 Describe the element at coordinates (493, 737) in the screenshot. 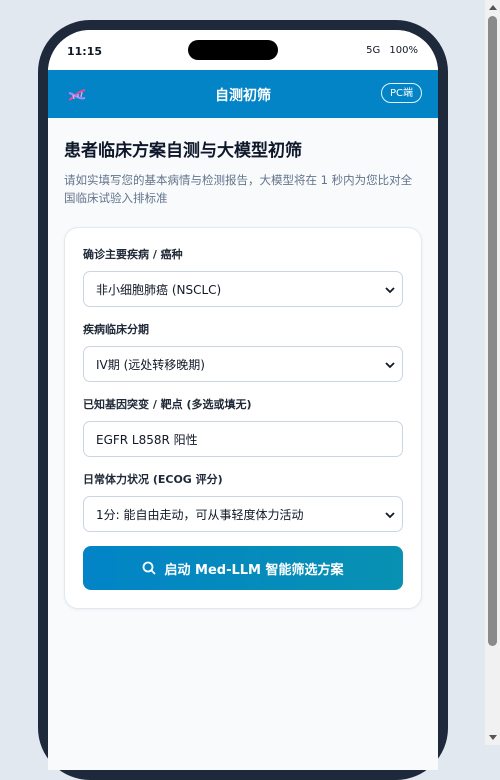

I see `scroll-down-arrow` at that location.